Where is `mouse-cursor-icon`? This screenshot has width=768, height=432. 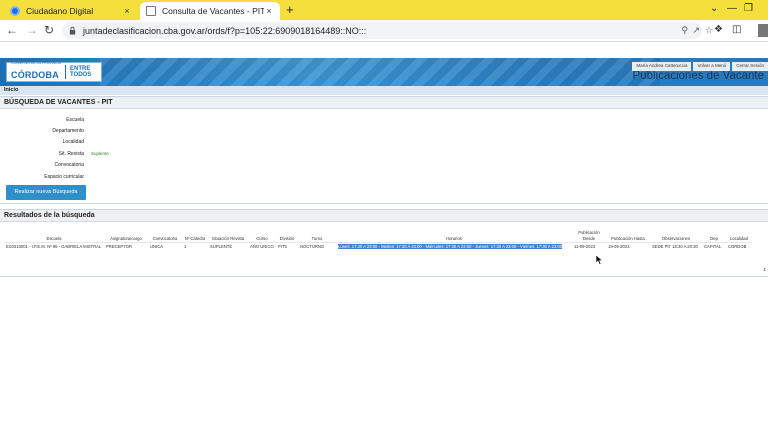
mouse-cursor-icon is located at coordinates (599, 260).